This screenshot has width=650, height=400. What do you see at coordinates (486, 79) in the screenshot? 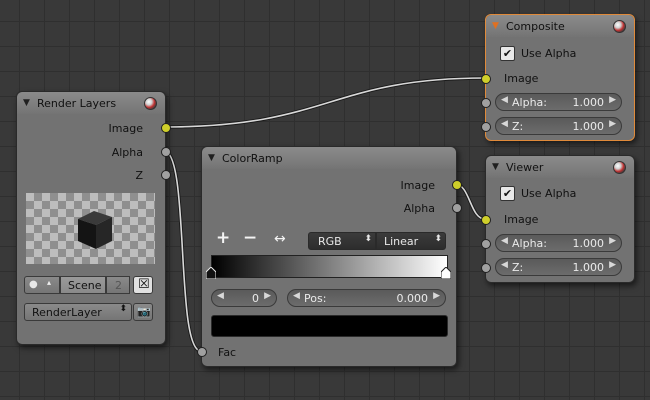
I see `composite-image-socket` at bounding box center [486, 79].